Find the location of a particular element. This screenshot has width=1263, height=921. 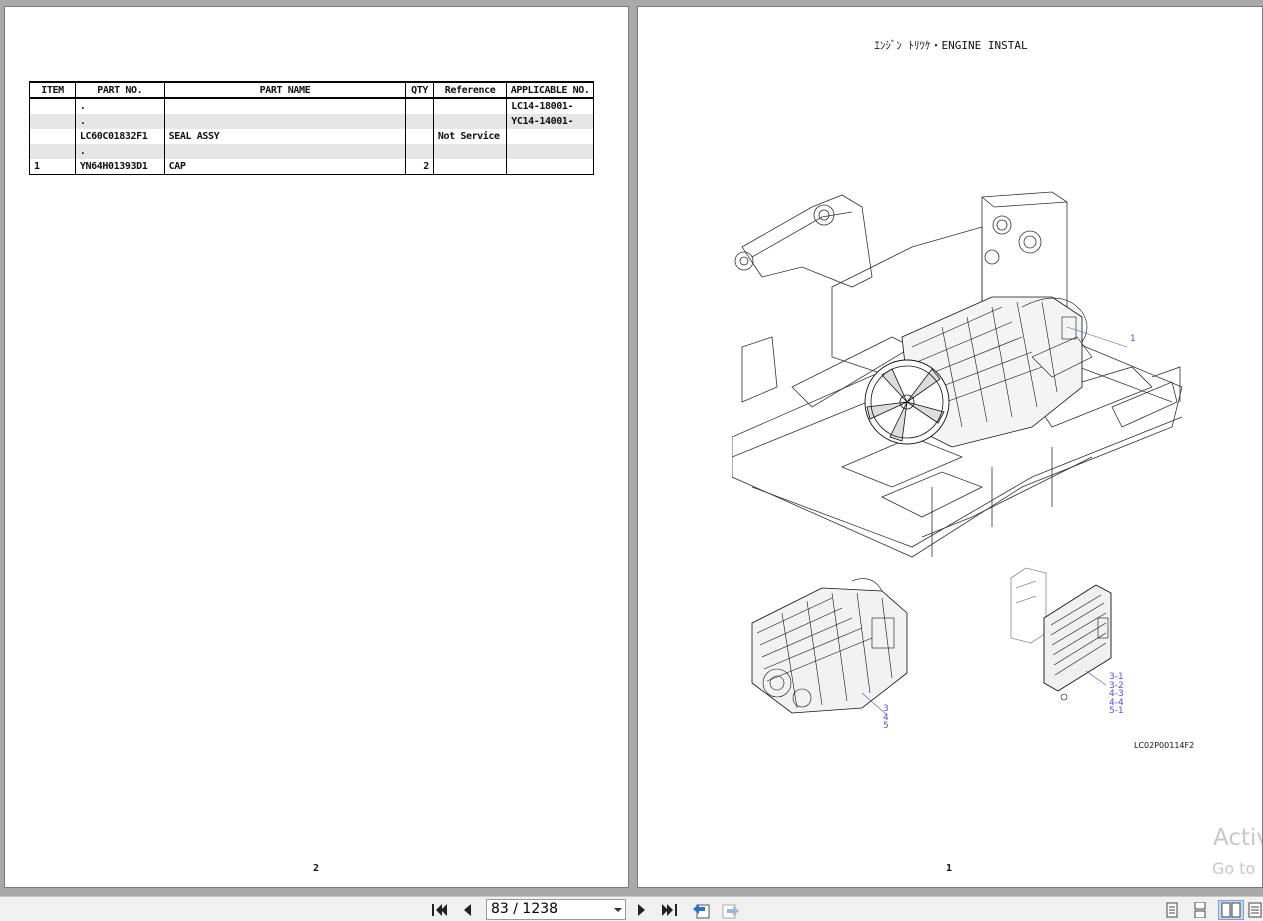

previous-page-icon is located at coordinates (467, 910).